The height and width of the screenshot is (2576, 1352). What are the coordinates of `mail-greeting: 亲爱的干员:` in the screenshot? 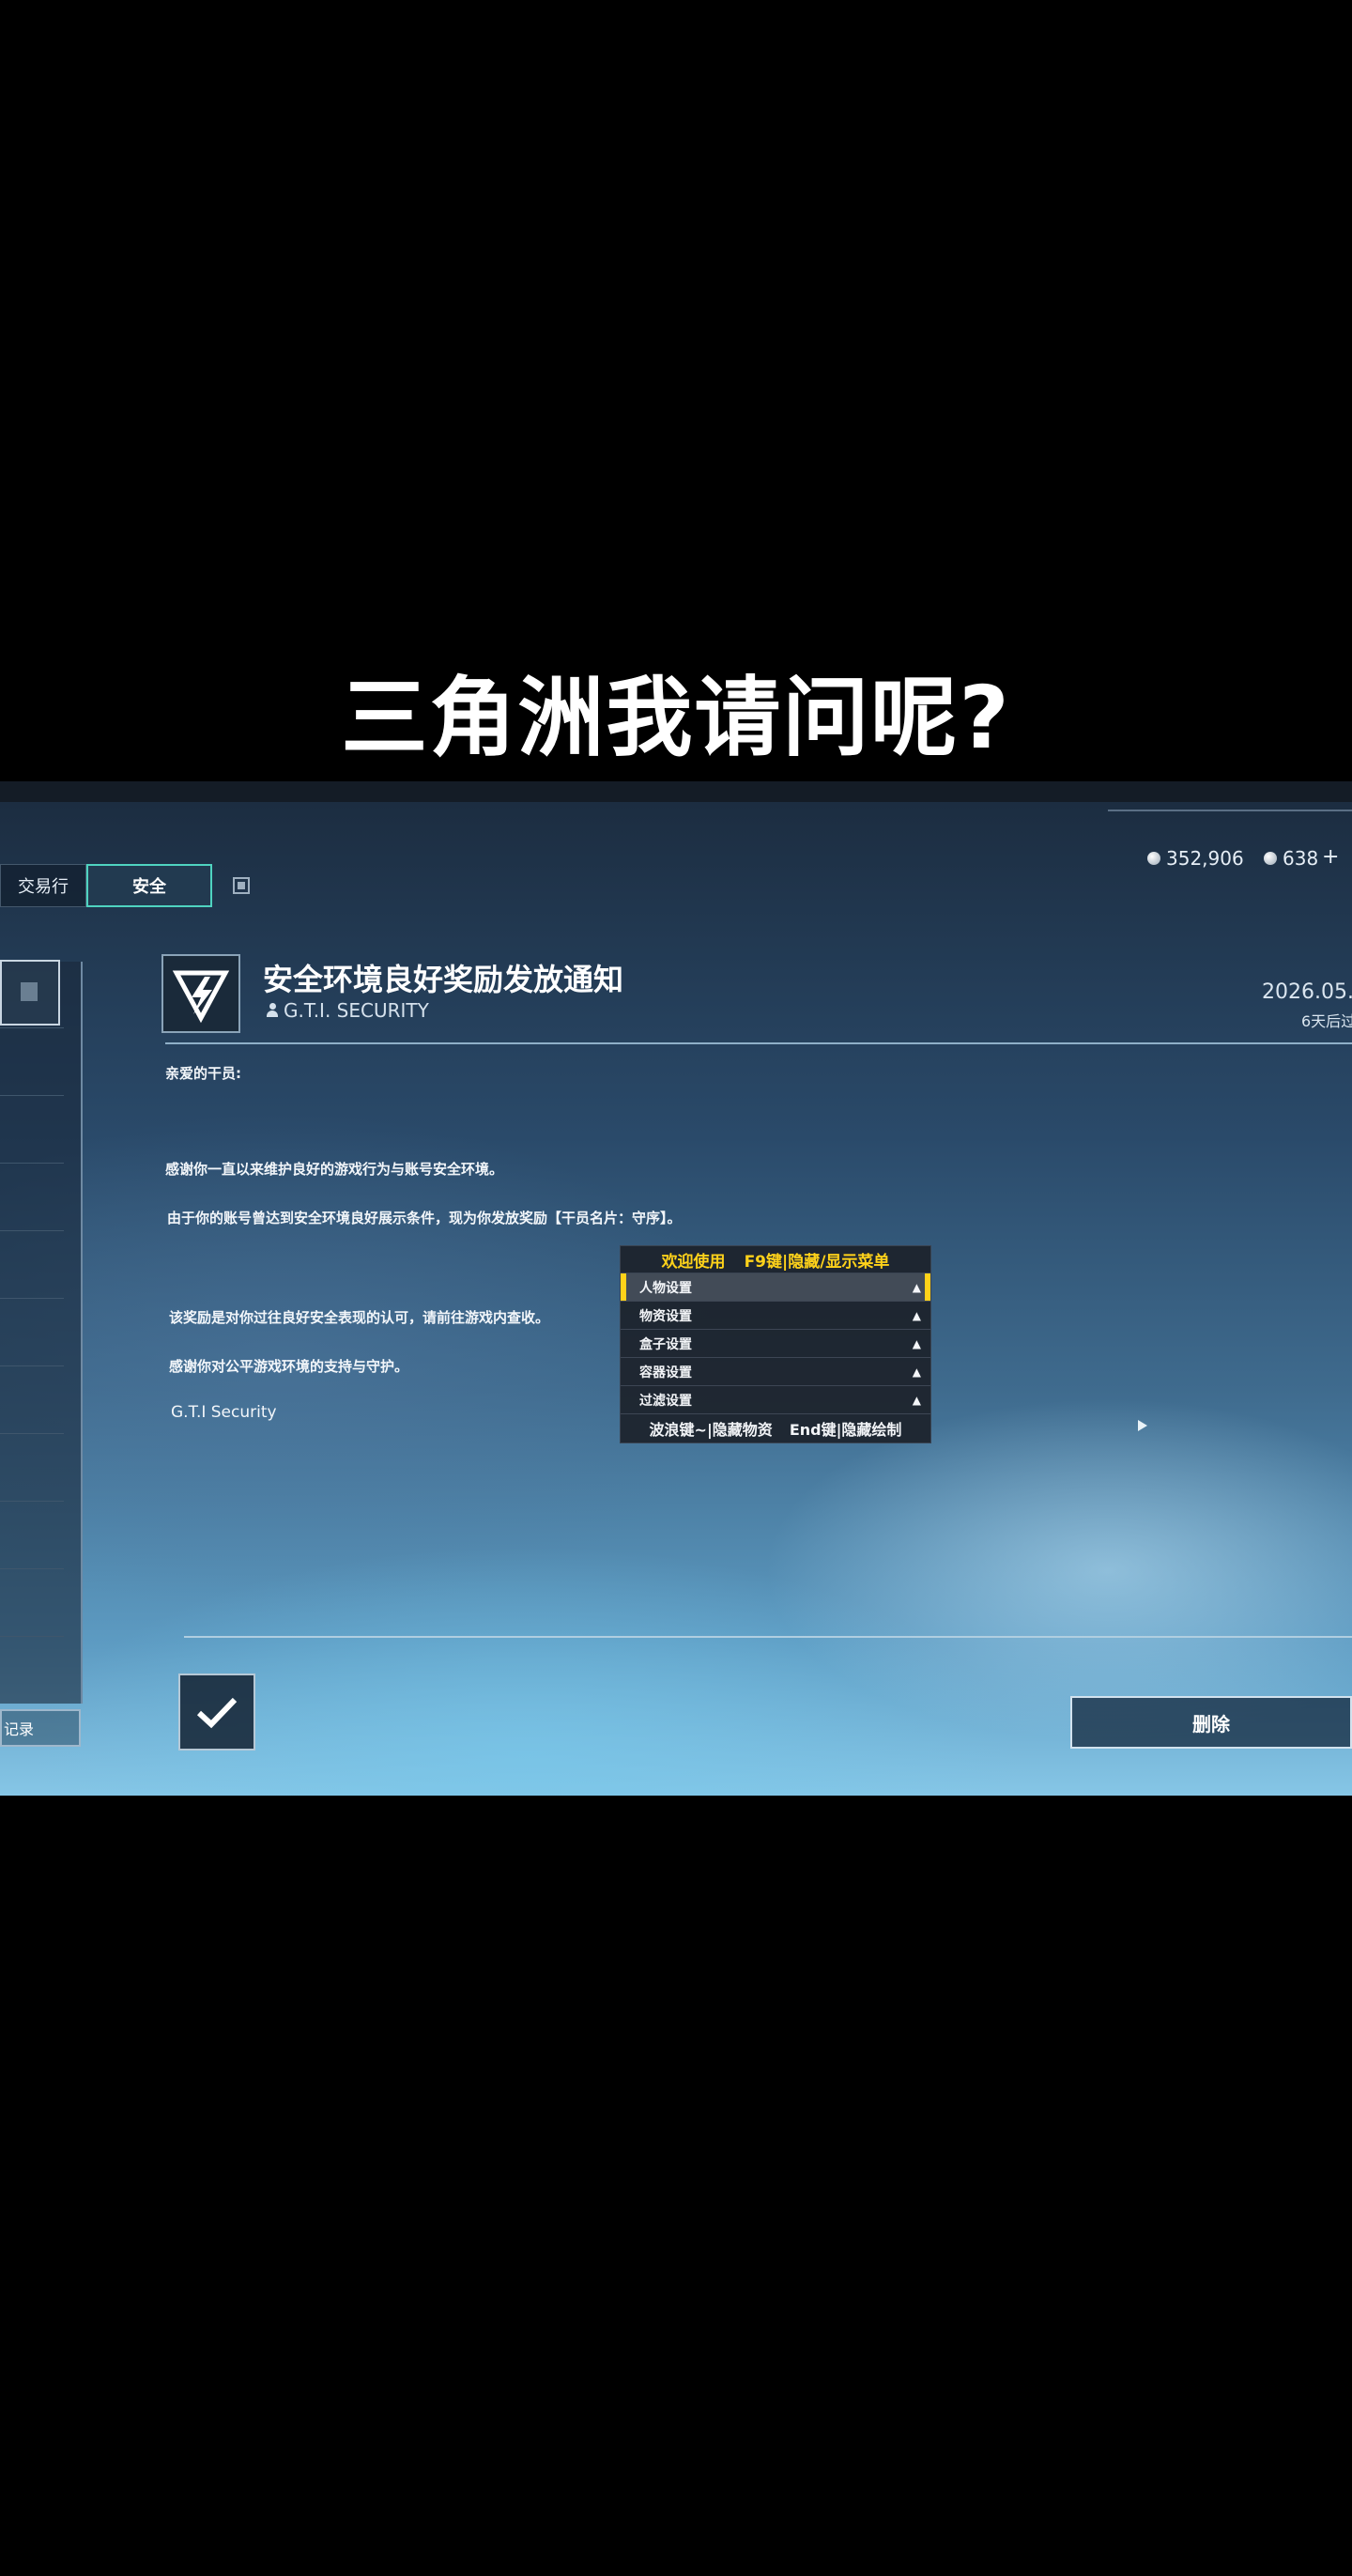 It's located at (203, 1073).